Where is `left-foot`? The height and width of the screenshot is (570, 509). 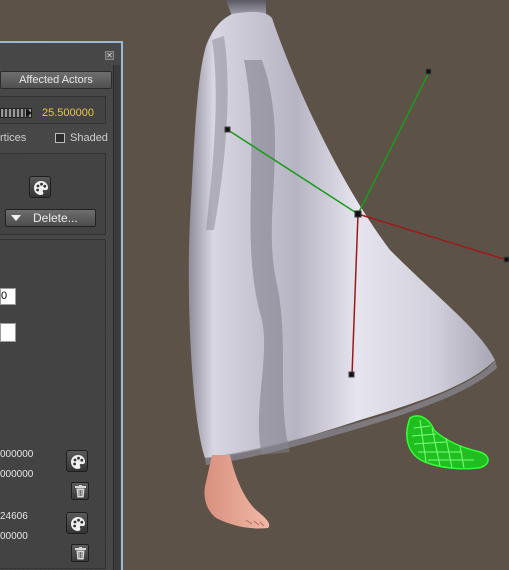 left-foot is located at coordinates (237, 492).